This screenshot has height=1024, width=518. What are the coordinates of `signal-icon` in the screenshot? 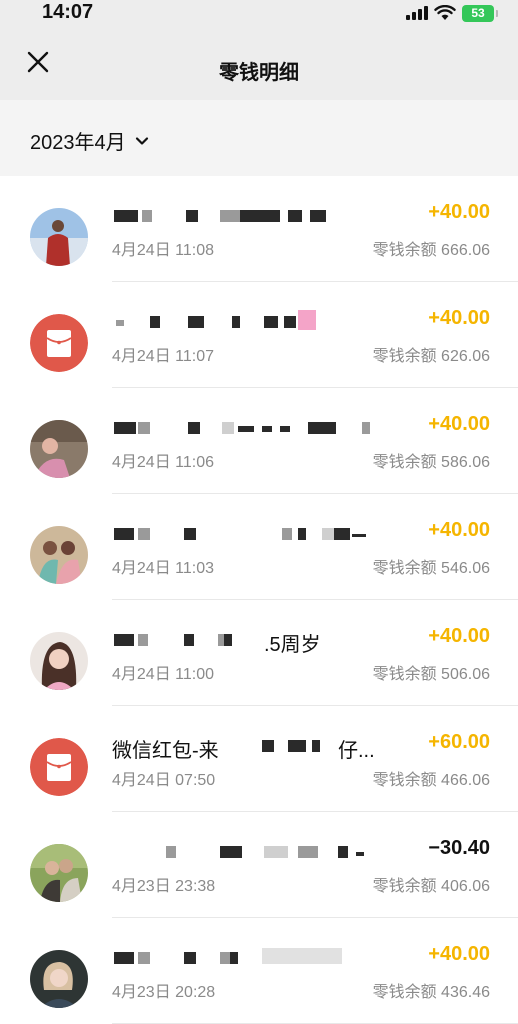 It's located at (417, 13).